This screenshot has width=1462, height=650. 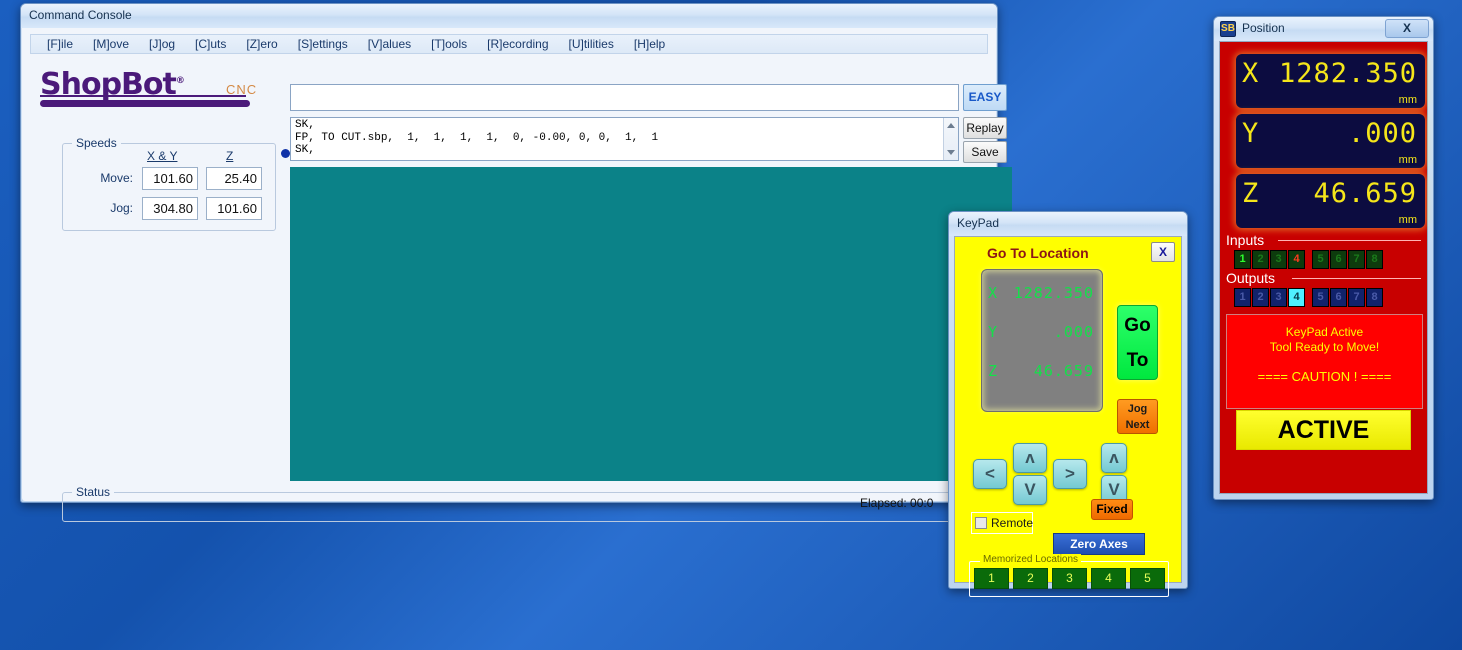 I want to click on jog-speed-xy-input: 304.80, so click(x=170, y=208).